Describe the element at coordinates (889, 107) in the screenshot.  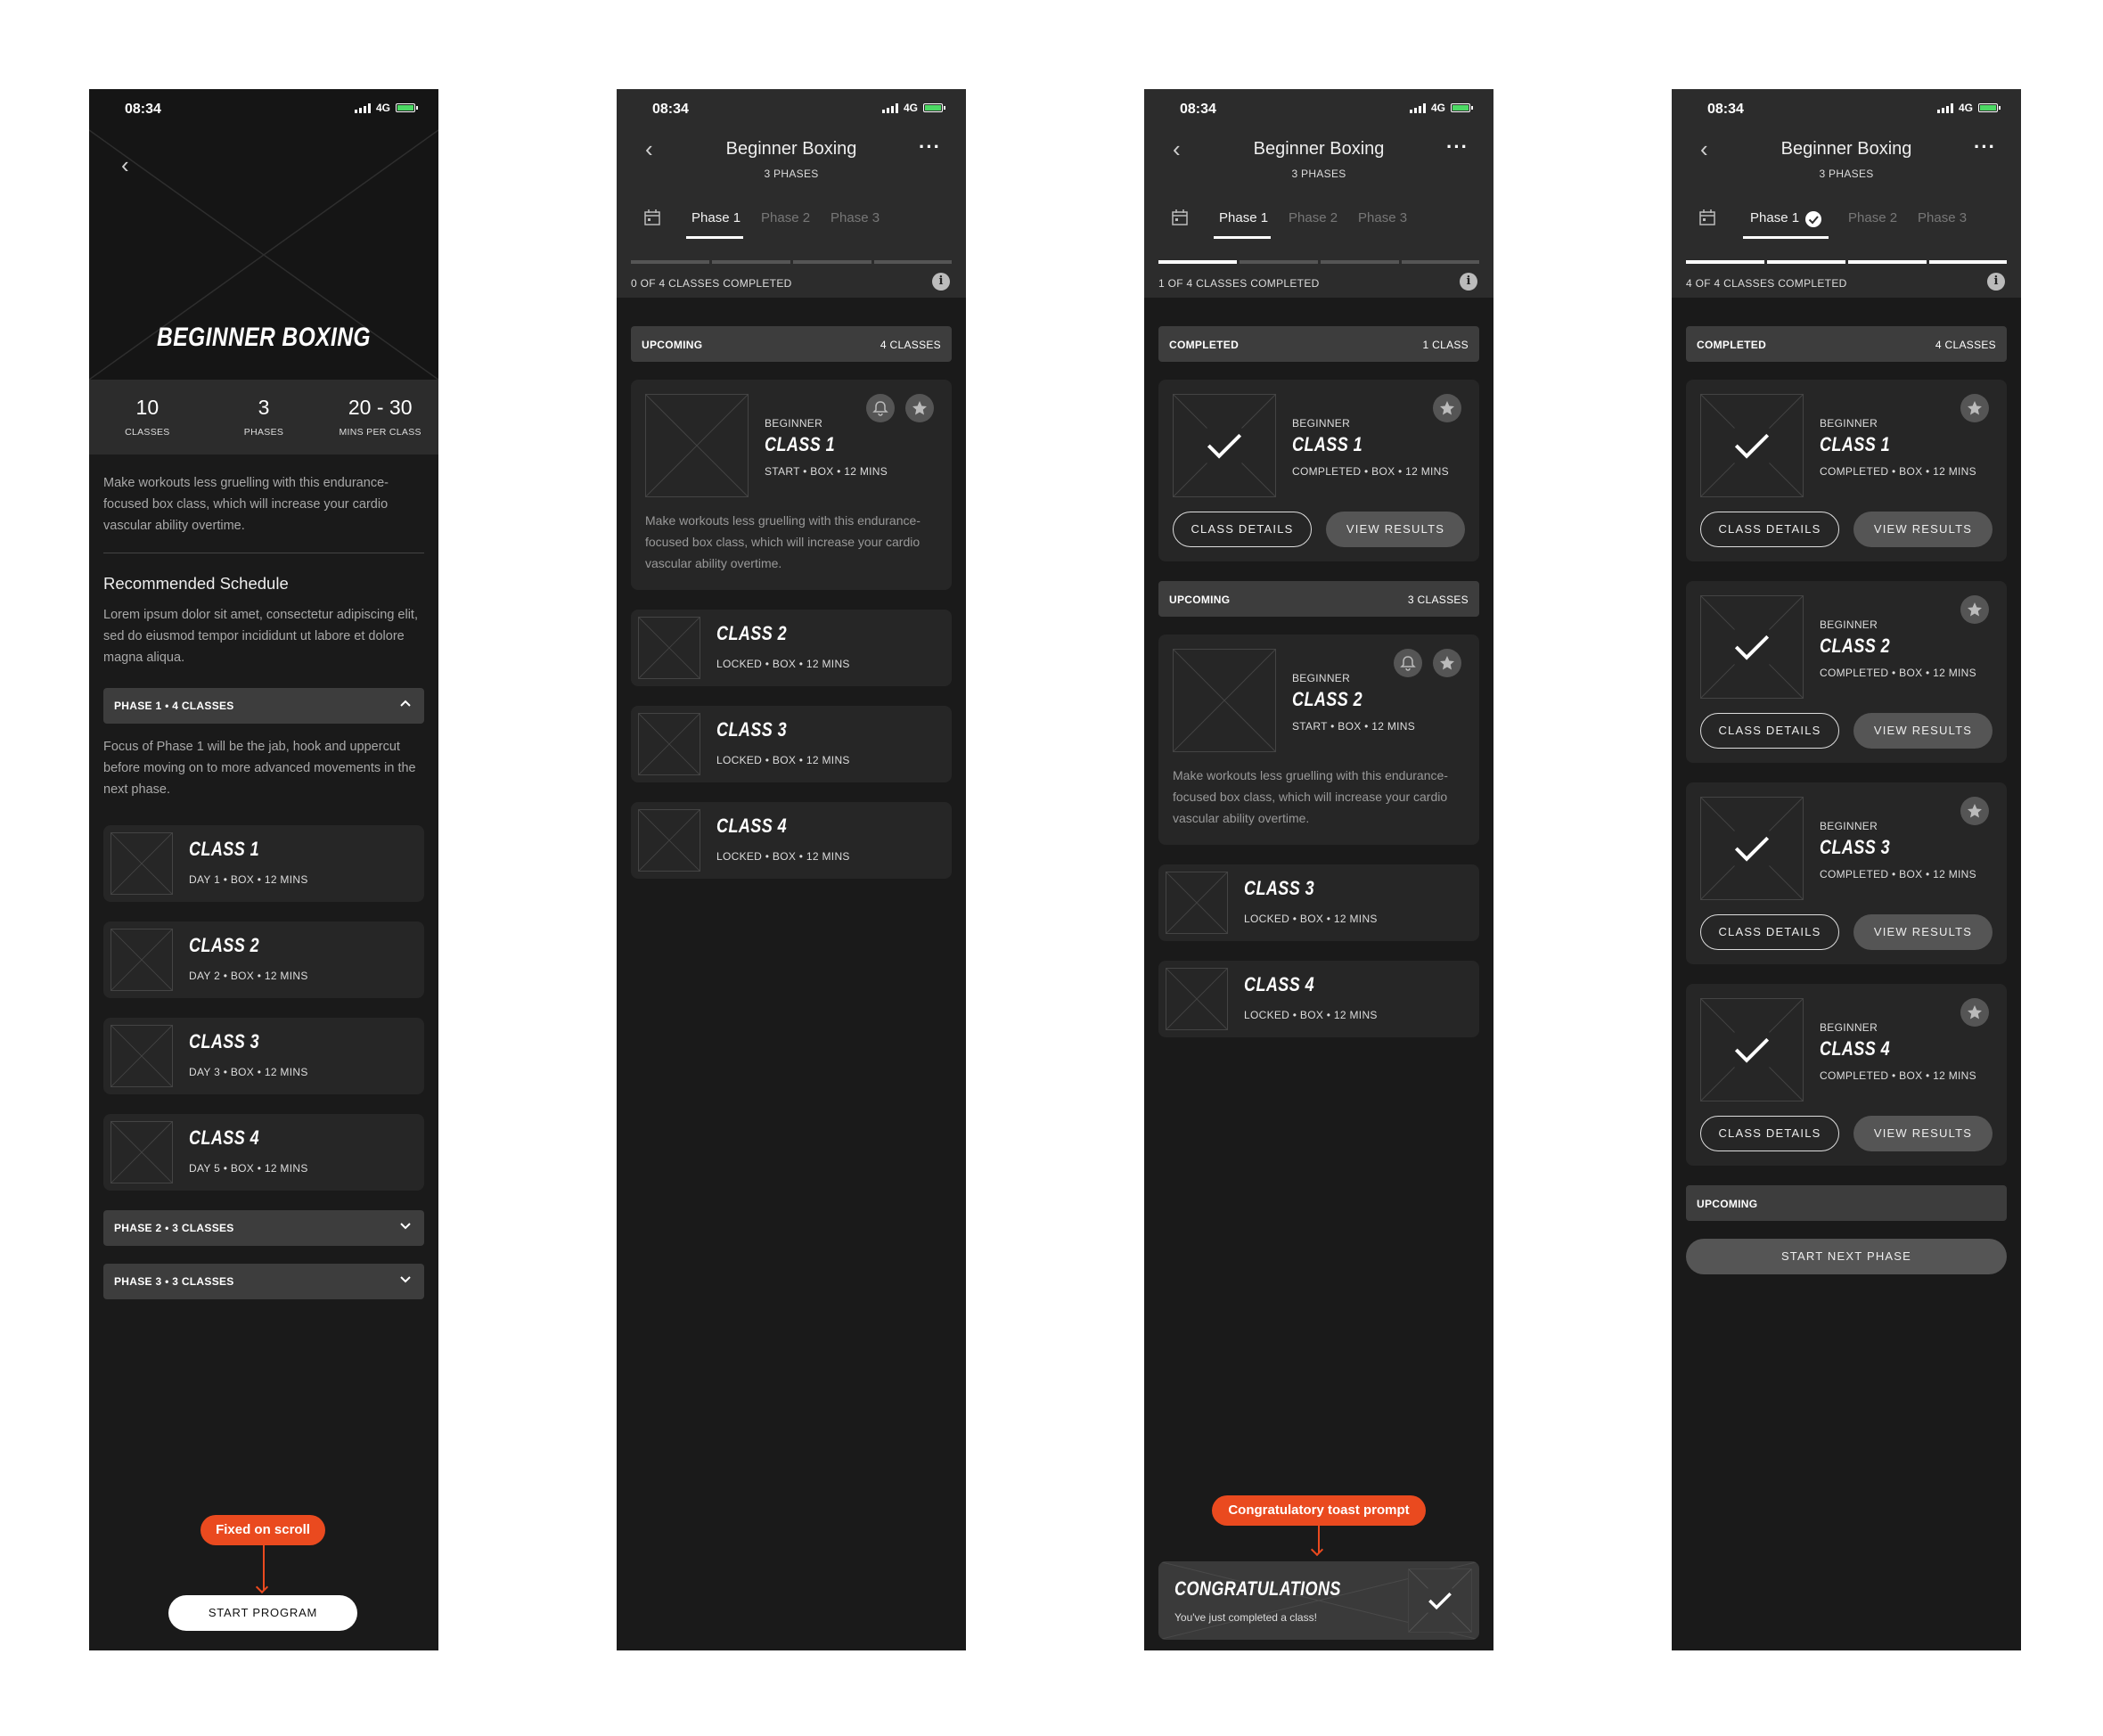
I see `signal-icon` at that location.